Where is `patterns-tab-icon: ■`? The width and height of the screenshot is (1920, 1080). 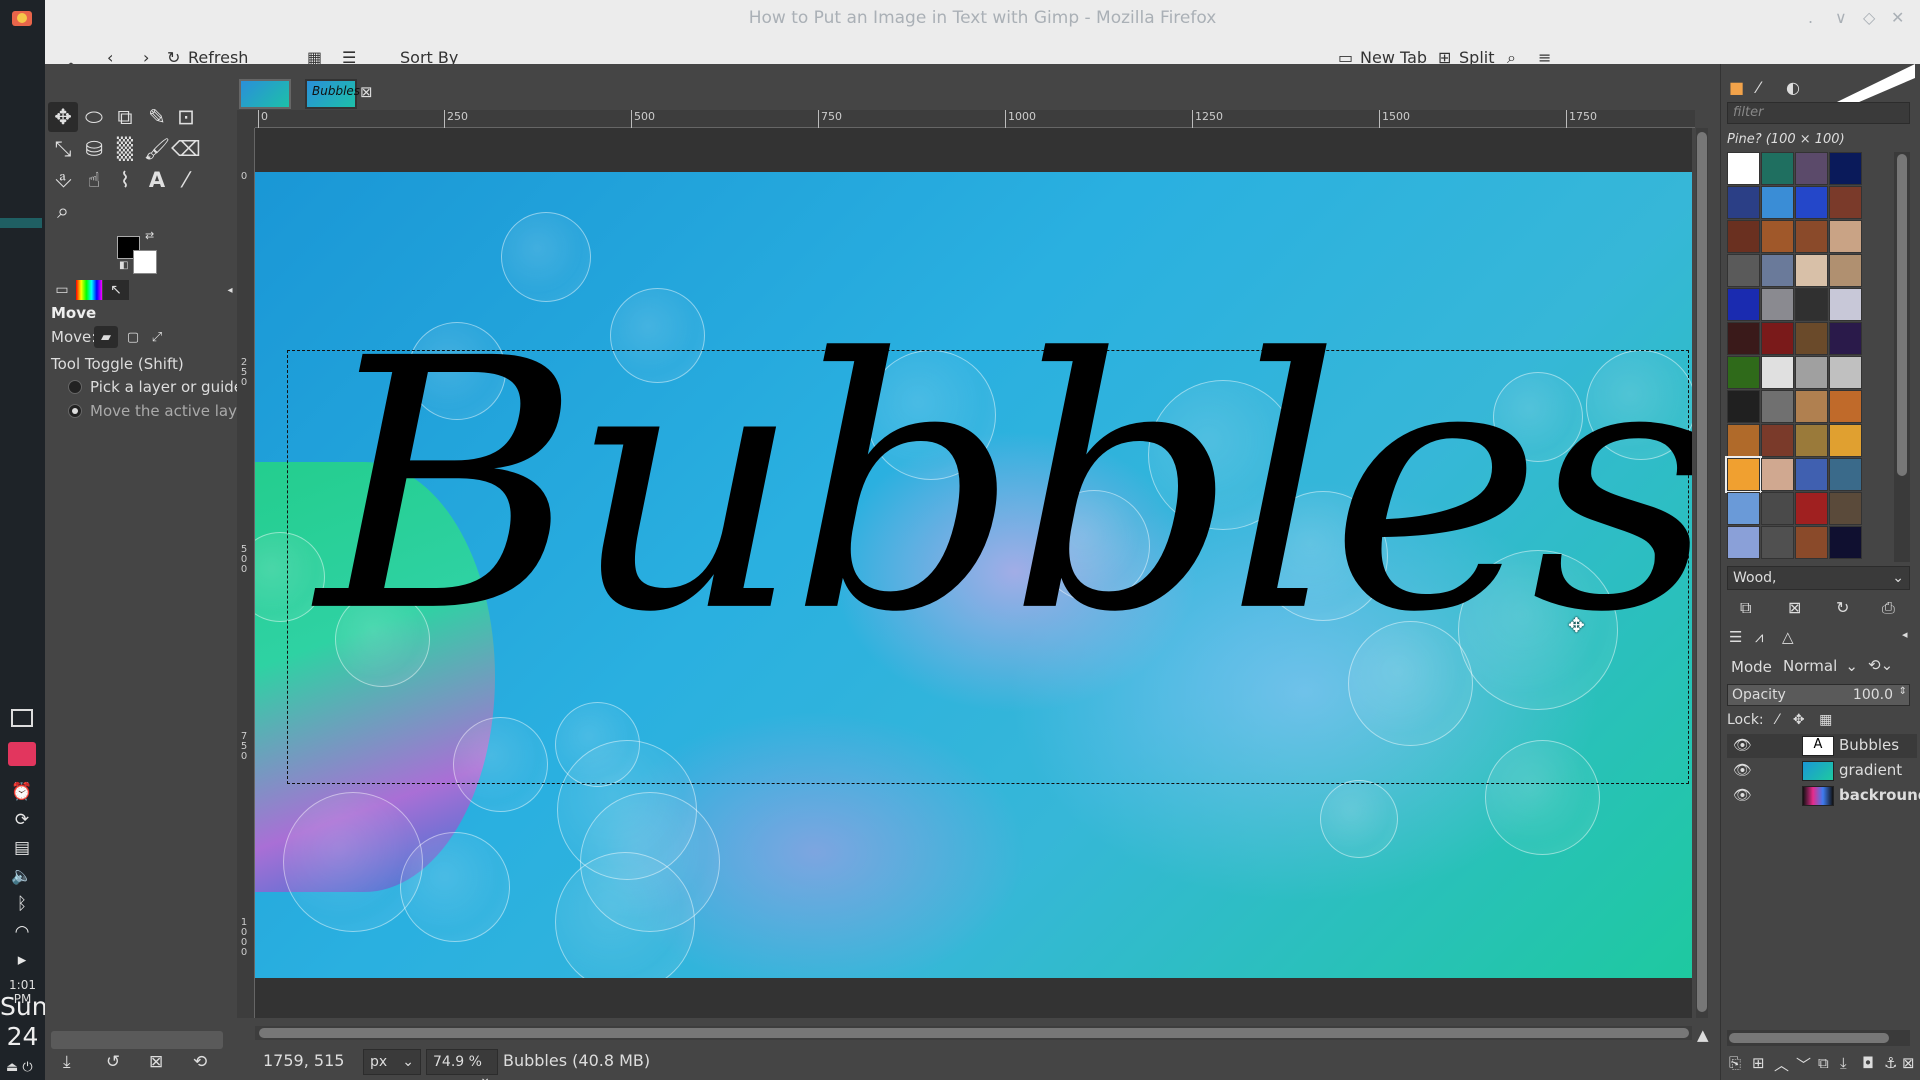
patterns-tab-icon: ■ is located at coordinates (1736, 87).